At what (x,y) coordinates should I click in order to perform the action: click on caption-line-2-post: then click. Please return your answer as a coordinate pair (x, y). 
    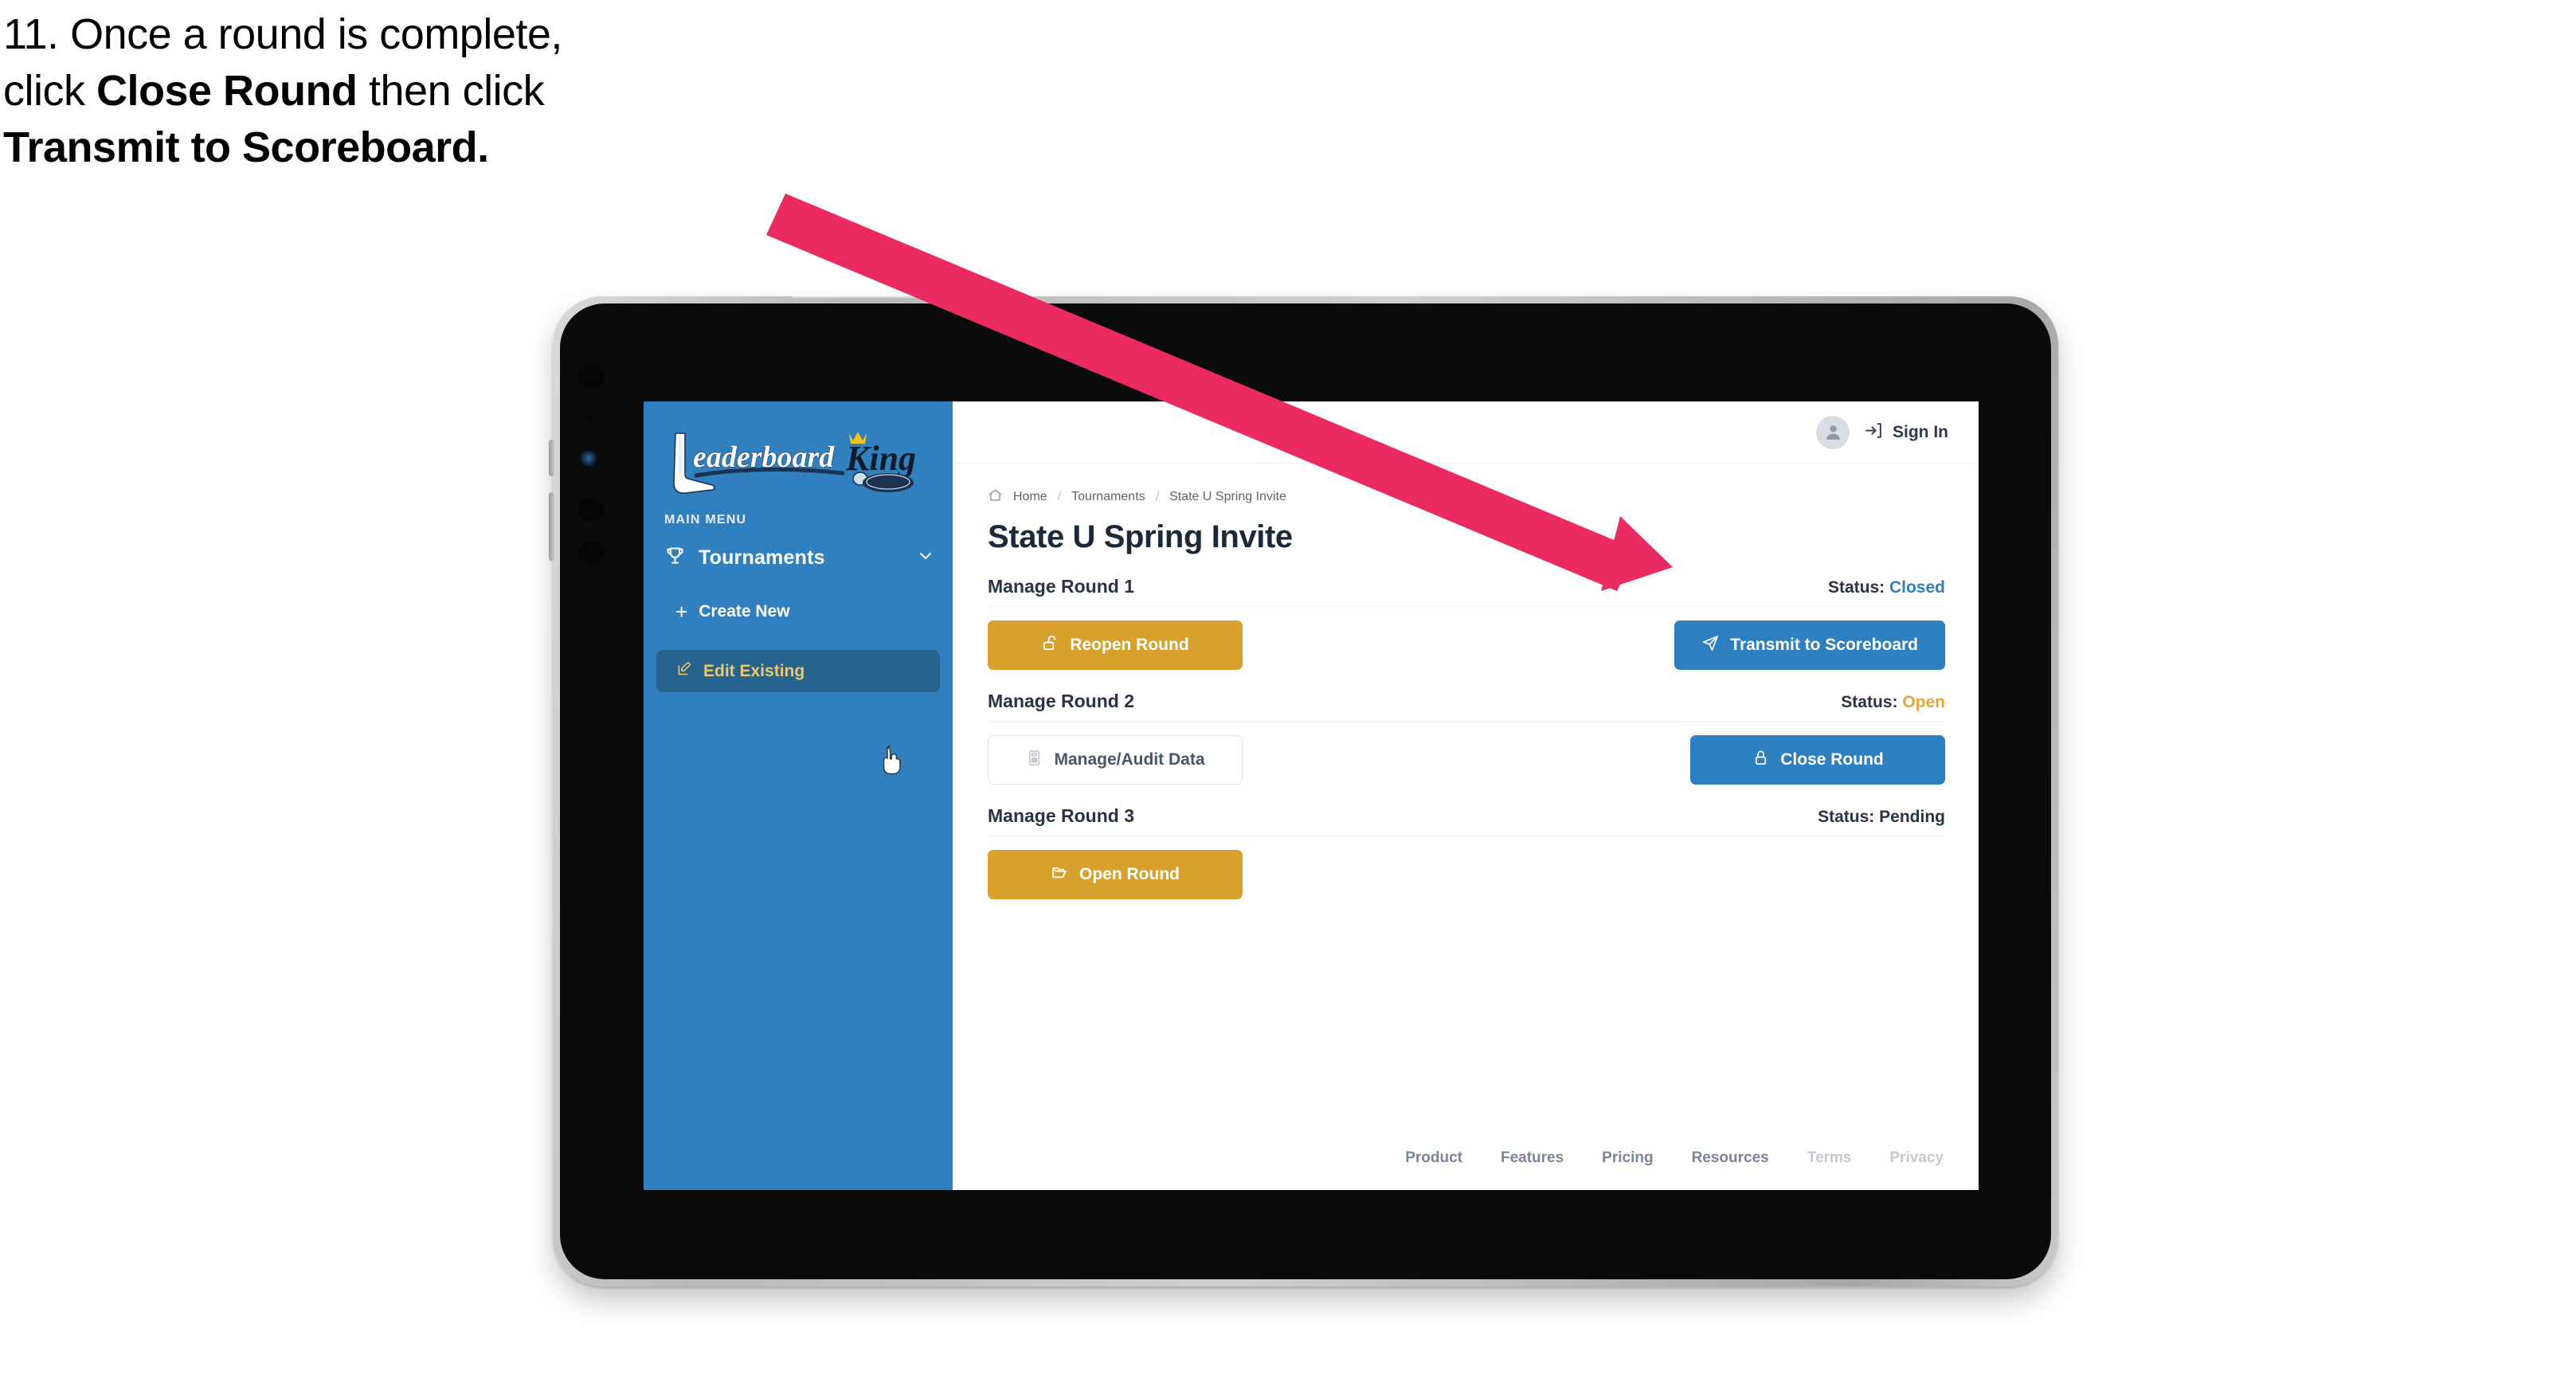
    Looking at the image, I should click on (451, 91).